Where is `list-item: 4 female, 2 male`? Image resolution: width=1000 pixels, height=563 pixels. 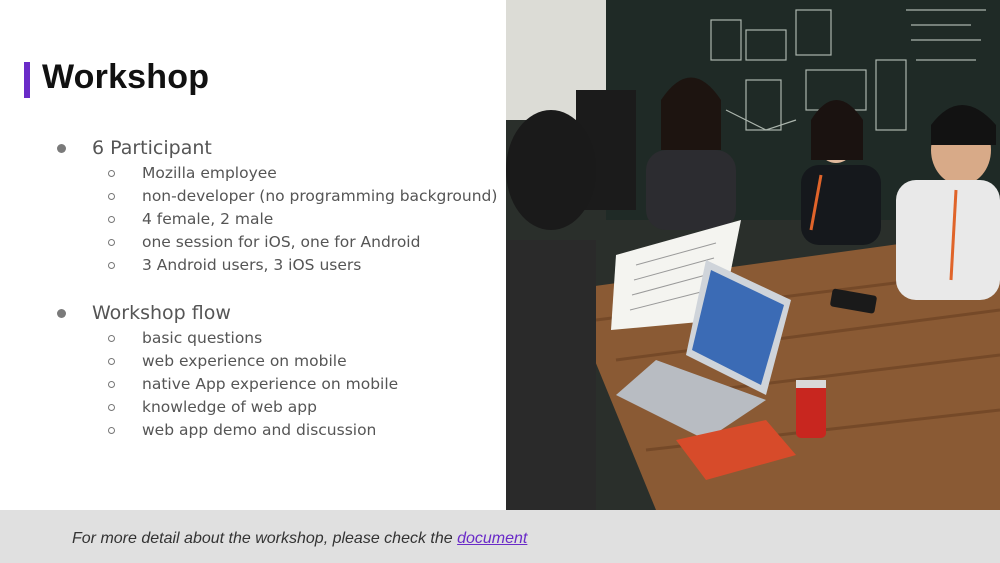
list-item: 4 female, 2 male is located at coordinates (190, 219).